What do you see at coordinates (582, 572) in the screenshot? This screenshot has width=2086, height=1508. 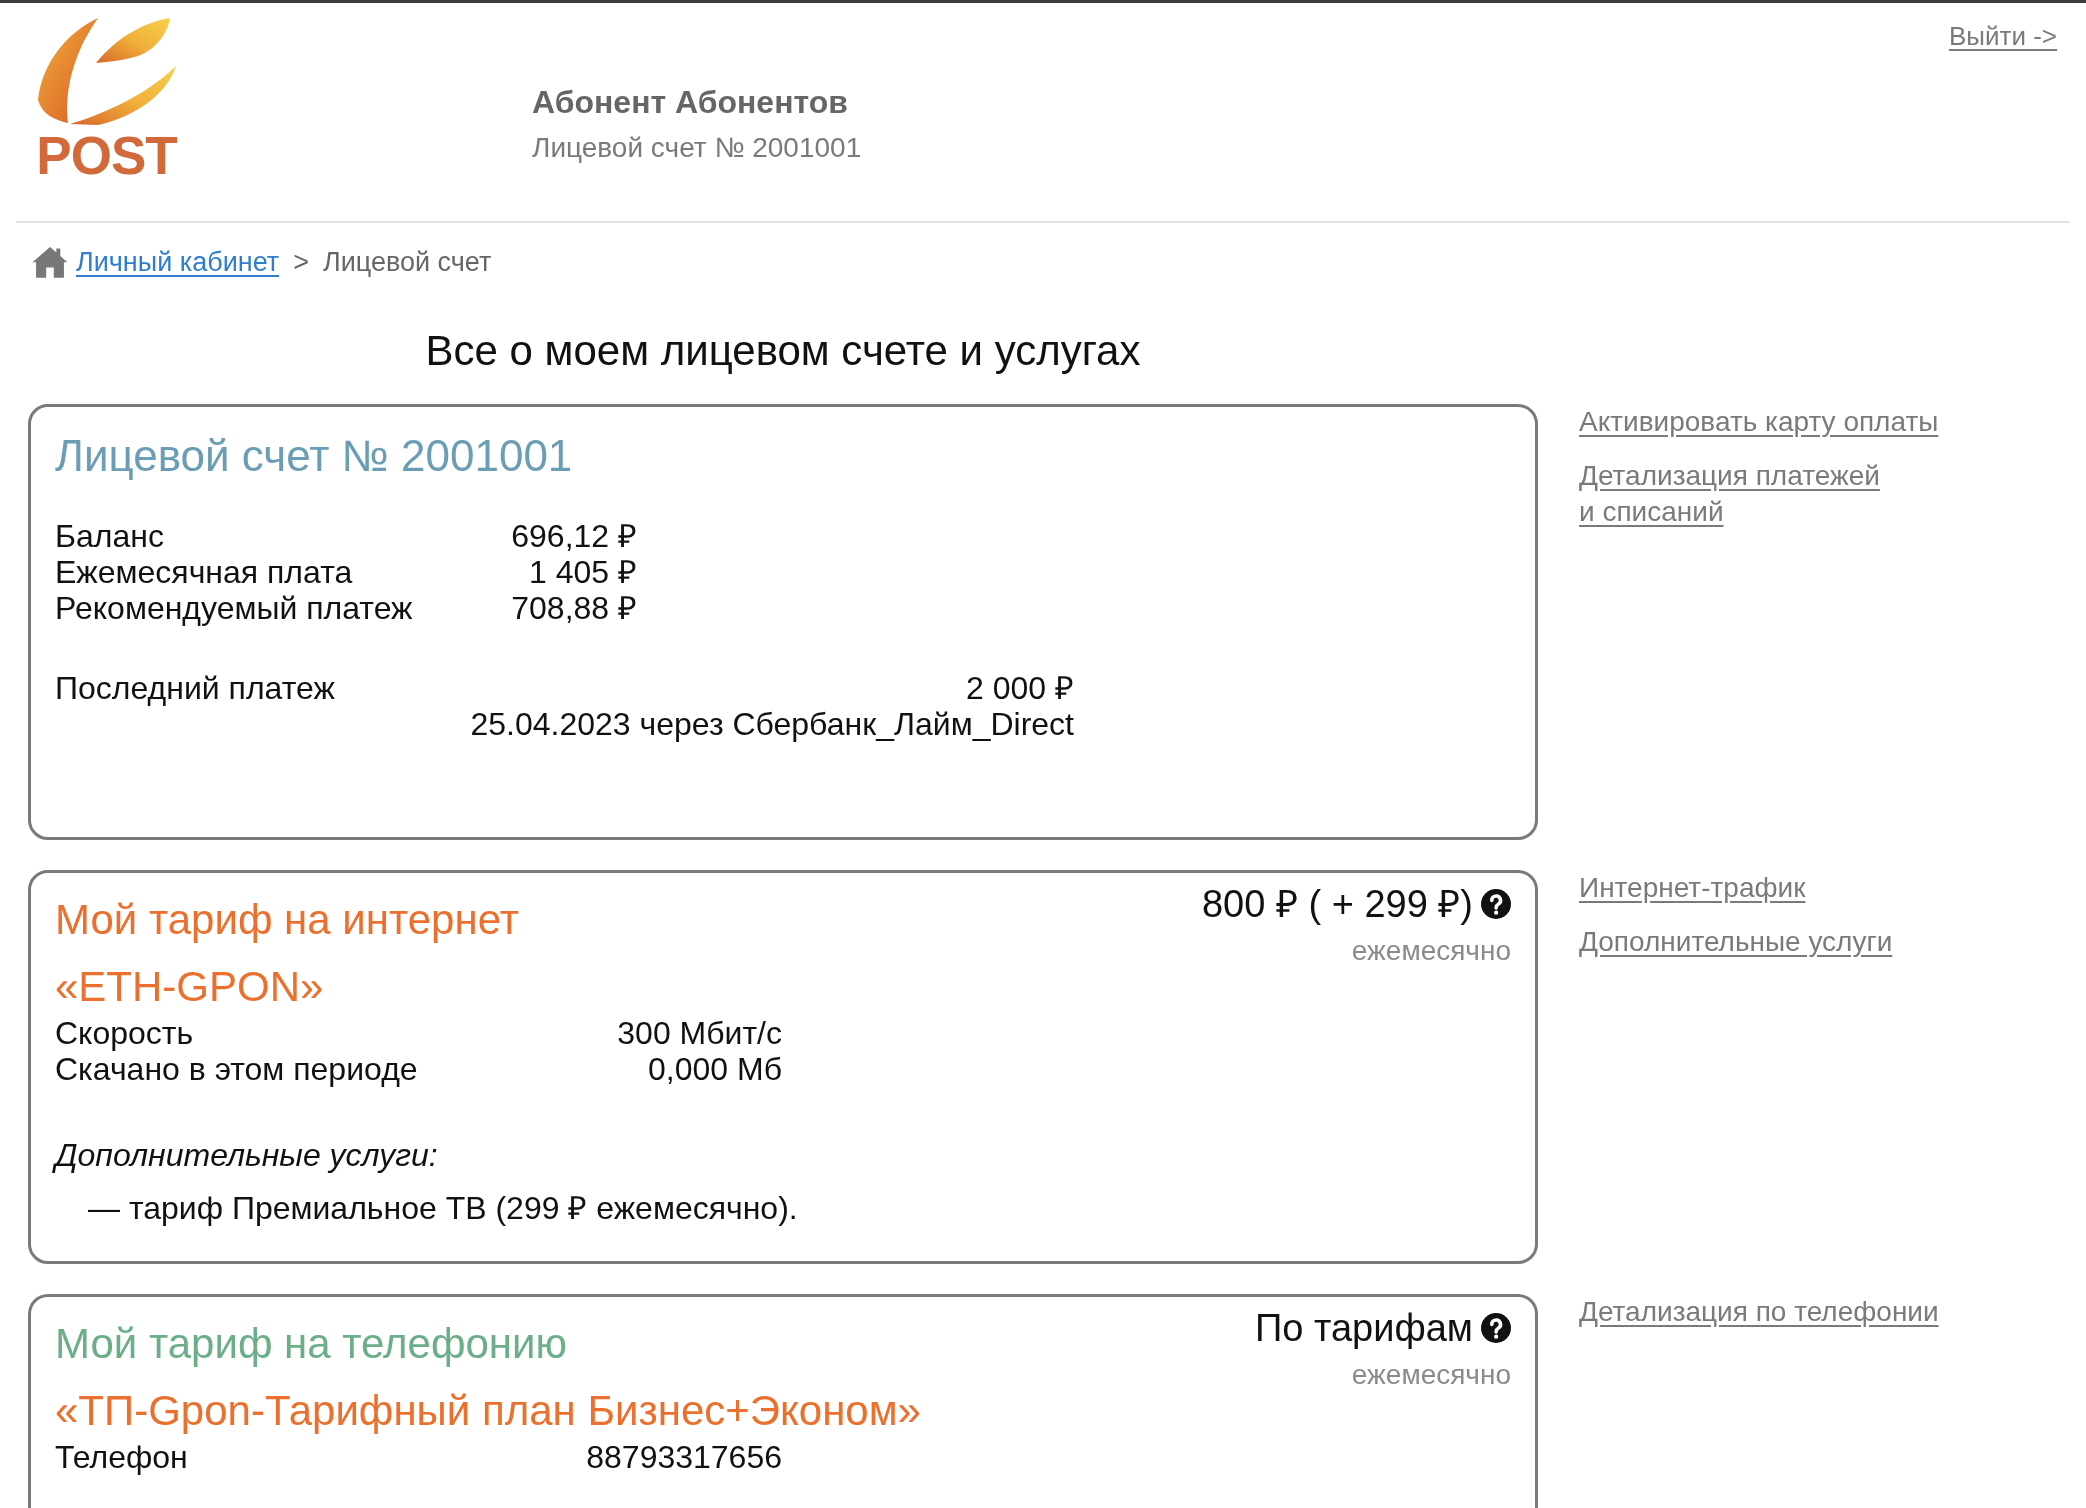 I see `row-value: 1 405 ₽` at bounding box center [582, 572].